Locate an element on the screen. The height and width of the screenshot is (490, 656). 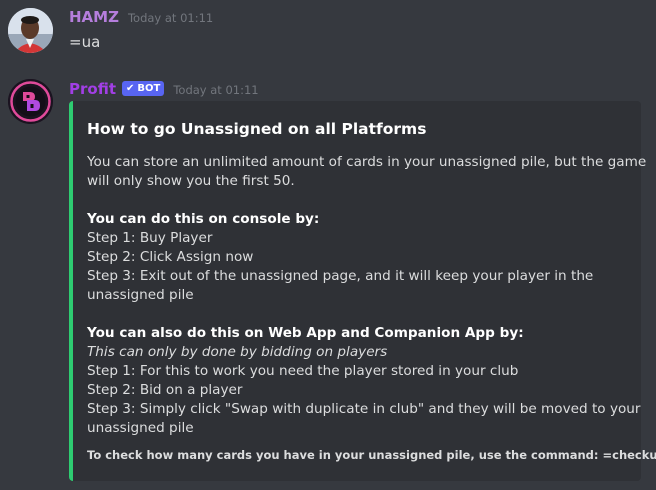
embed-console-step-3-line-2: unassigned pile is located at coordinates (140, 295).